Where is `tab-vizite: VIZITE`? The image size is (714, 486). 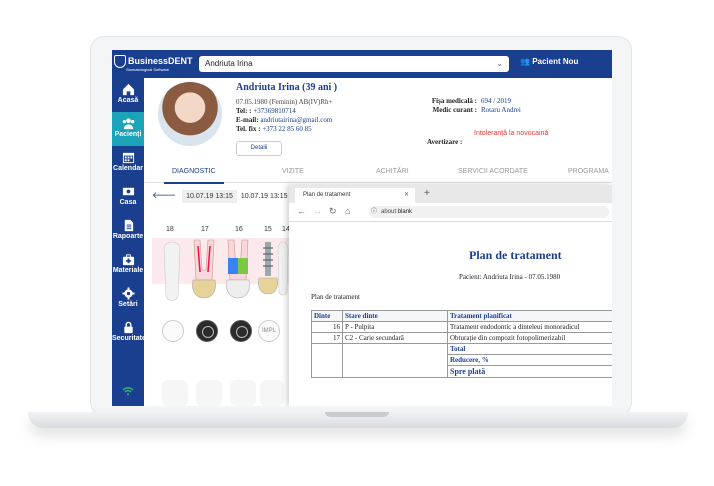
tab-vizite: VIZITE is located at coordinates (293, 172).